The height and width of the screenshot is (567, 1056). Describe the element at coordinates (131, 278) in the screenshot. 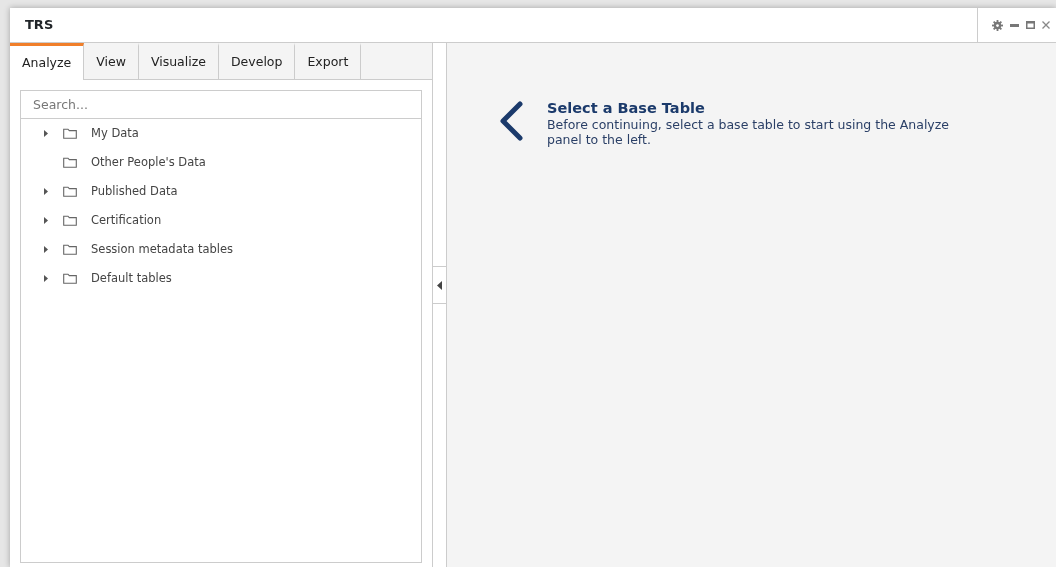

I see `tree-item: Default tables` at that location.